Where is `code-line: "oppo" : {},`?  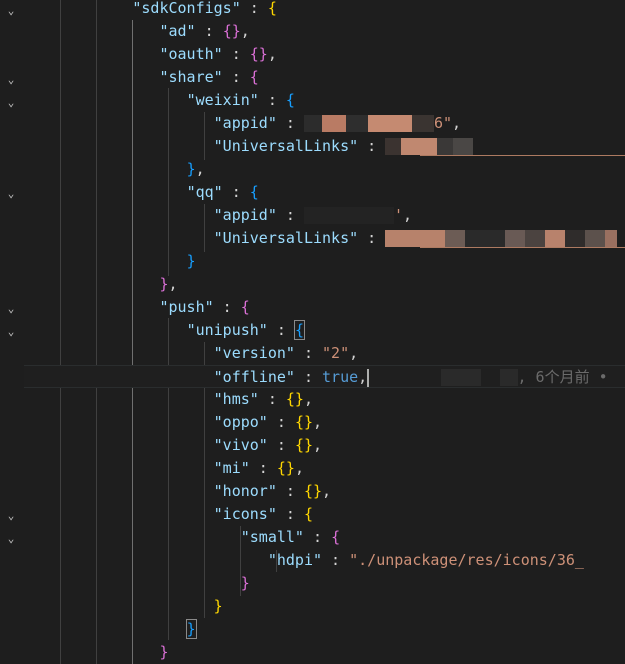
code-line: "oppo" : {}, is located at coordinates (268, 422).